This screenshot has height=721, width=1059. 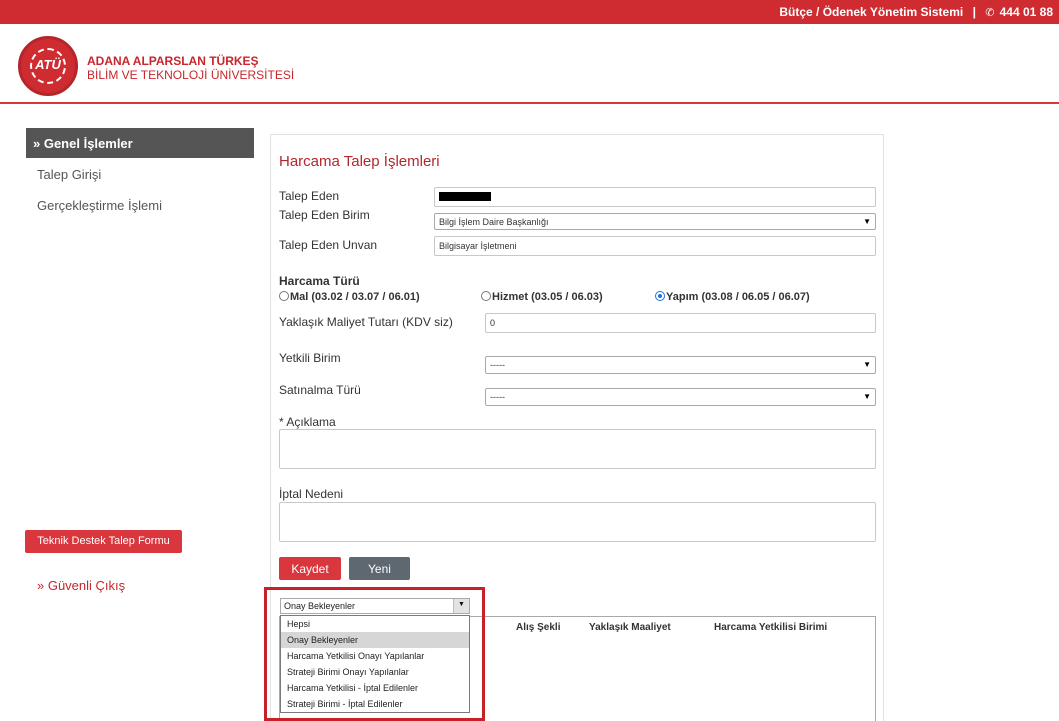 What do you see at coordinates (99, 205) in the screenshot?
I see `sidebar-item-realization: Gerçekleştirme İşlemi` at bounding box center [99, 205].